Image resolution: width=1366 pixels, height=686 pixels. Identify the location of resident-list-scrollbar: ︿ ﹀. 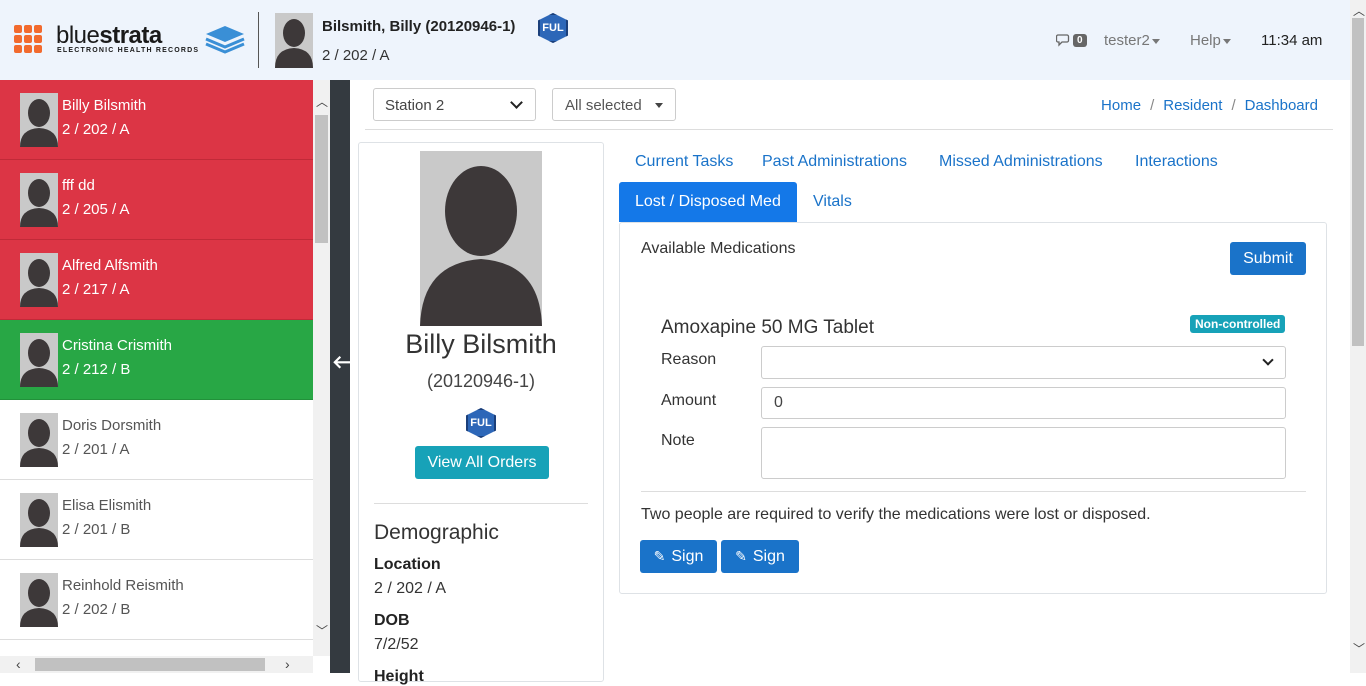
(321, 368).